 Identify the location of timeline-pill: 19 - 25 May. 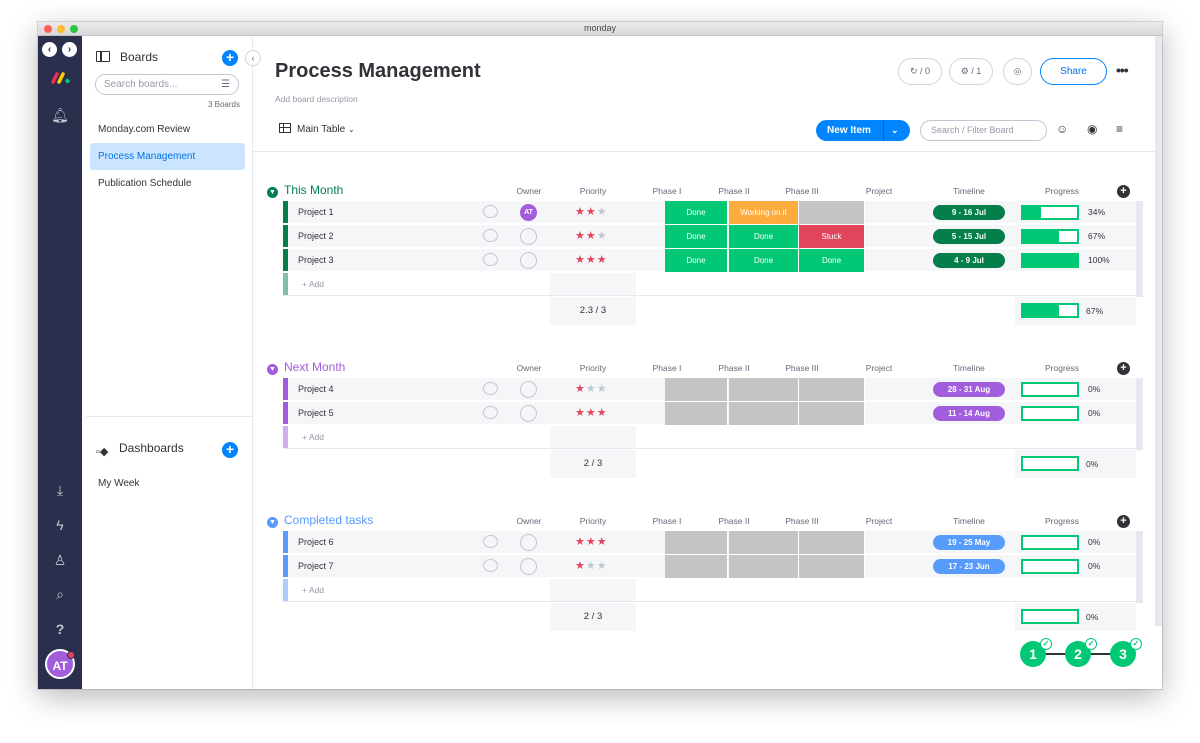
(969, 542).